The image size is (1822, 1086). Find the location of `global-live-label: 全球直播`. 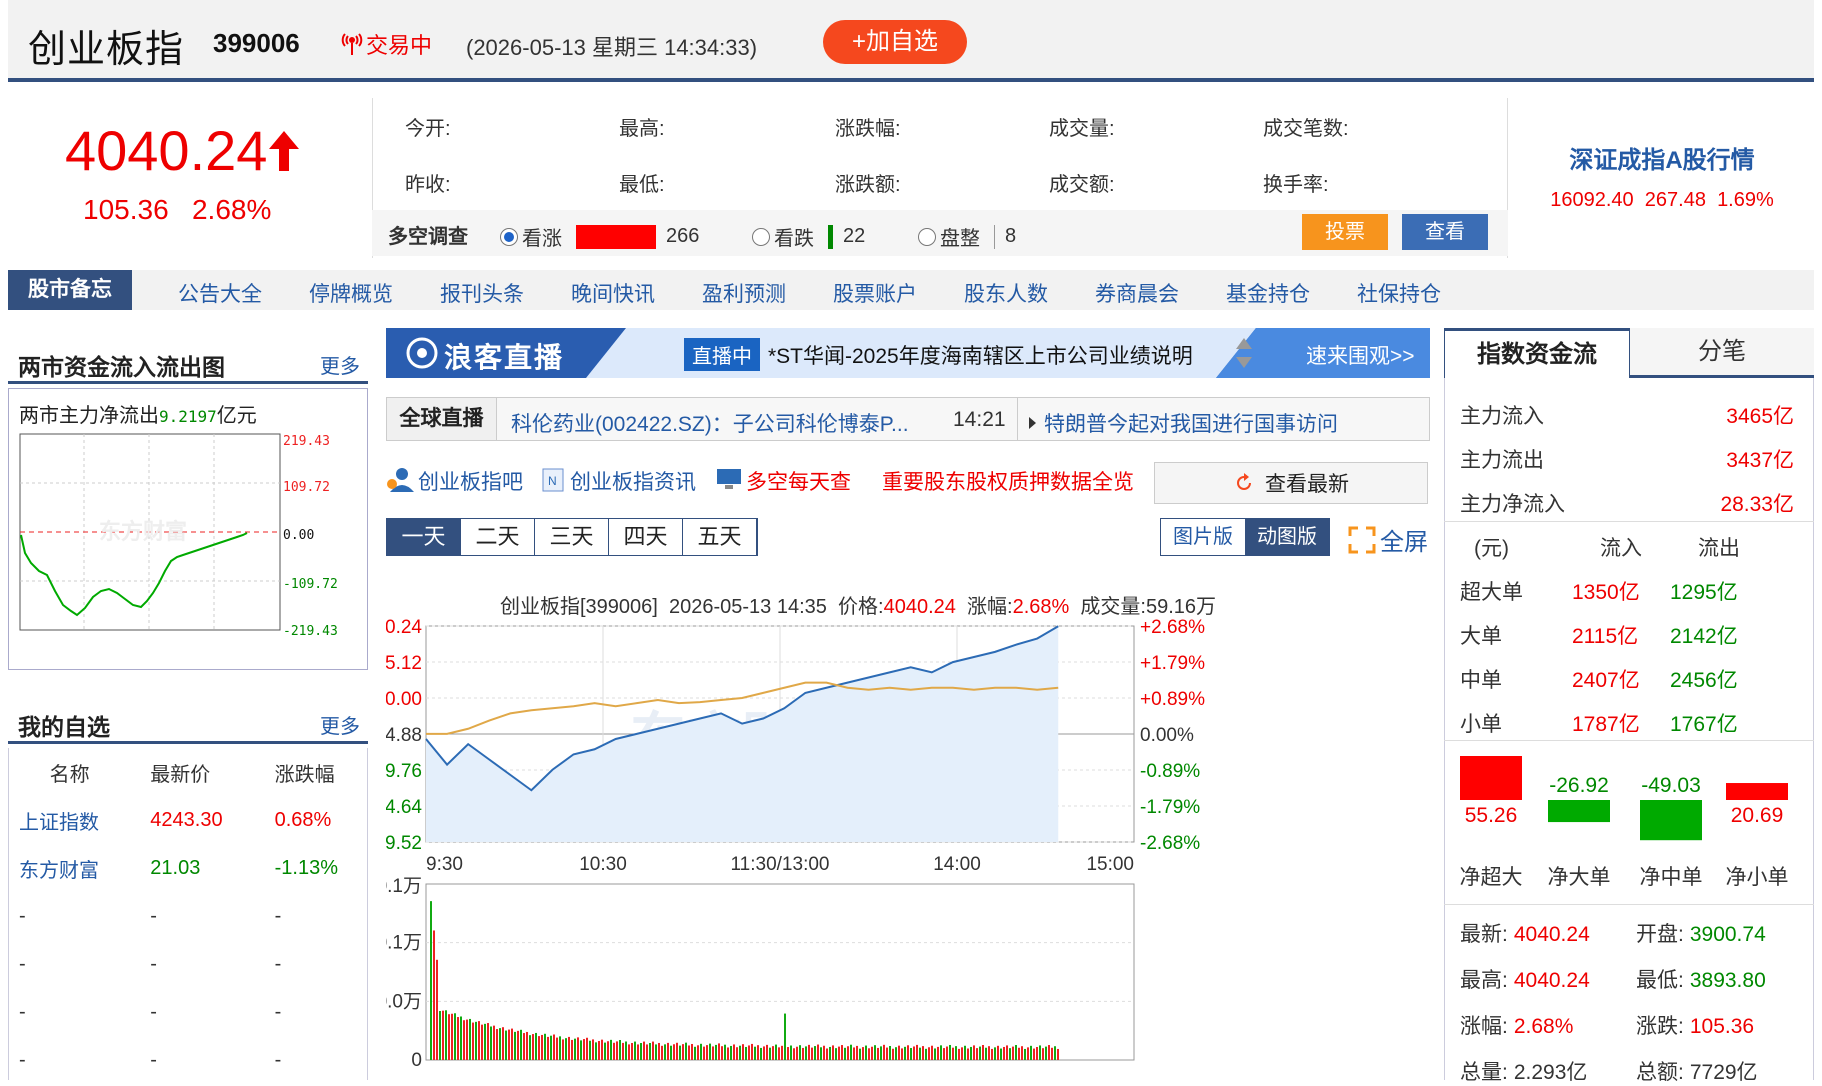

global-live-label: 全球直播 is located at coordinates (442, 419).